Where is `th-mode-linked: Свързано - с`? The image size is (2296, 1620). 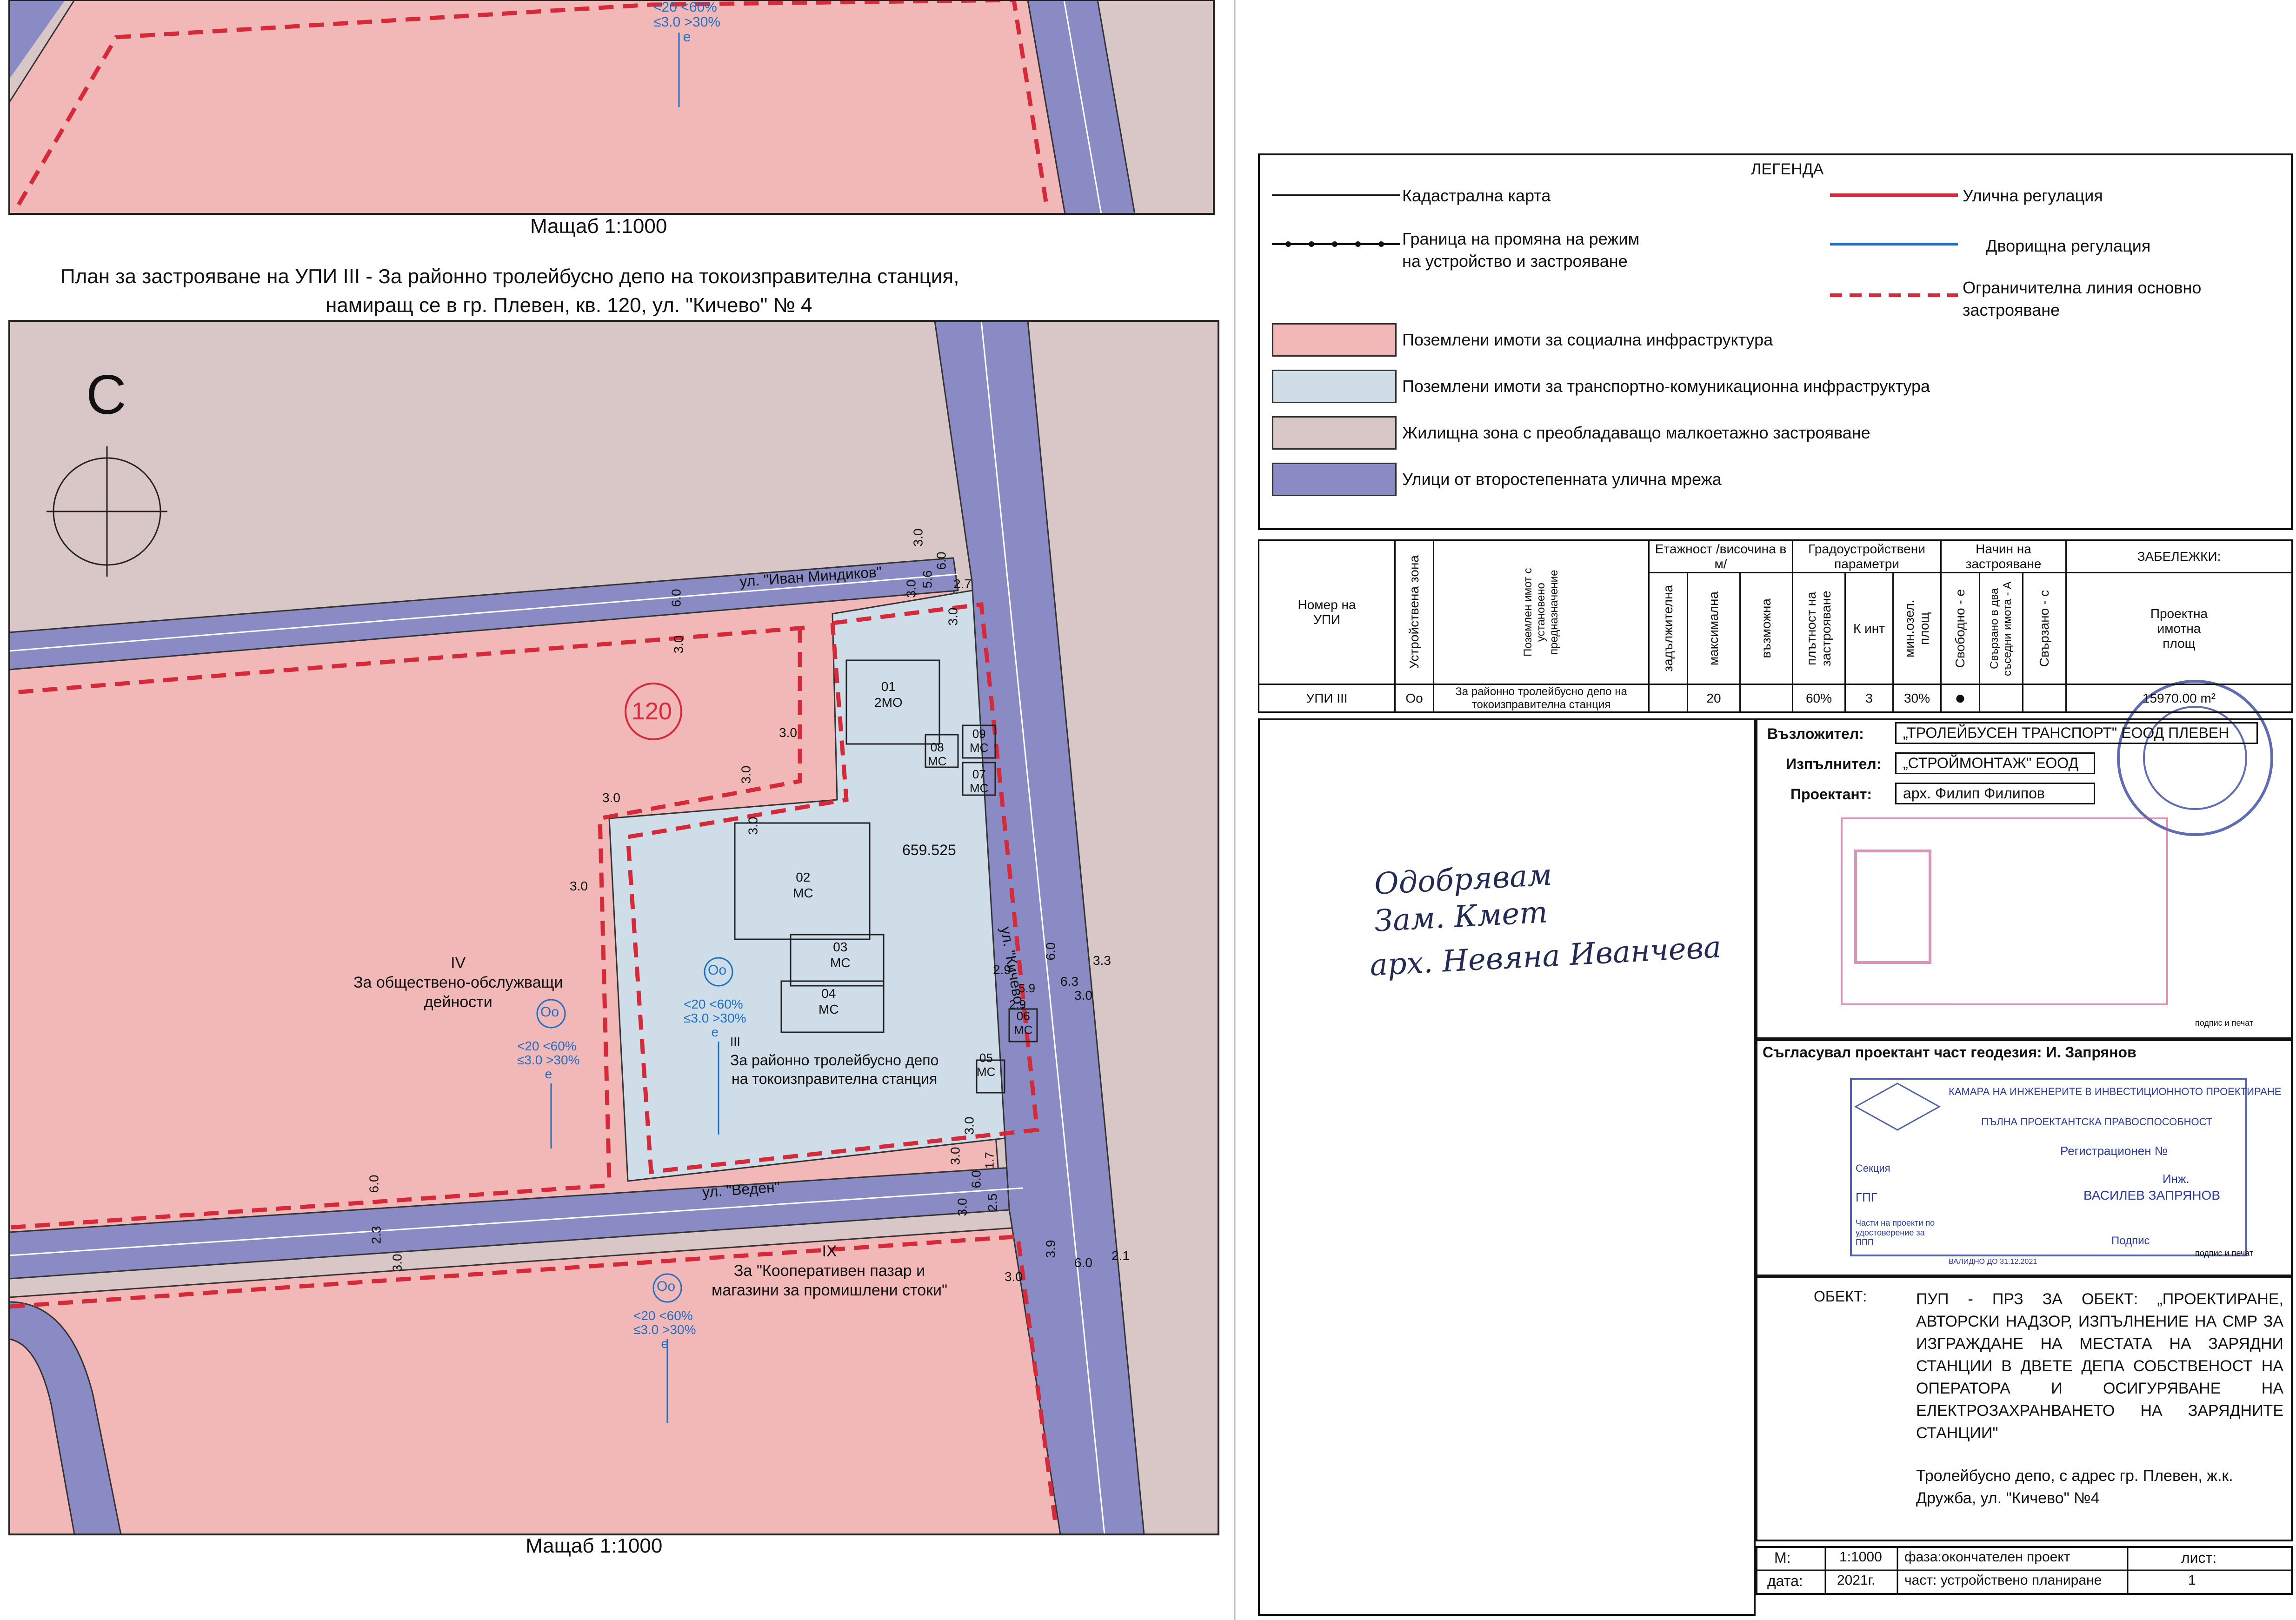
th-mode-linked: Свързано - с is located at coordinates (2044, 628).